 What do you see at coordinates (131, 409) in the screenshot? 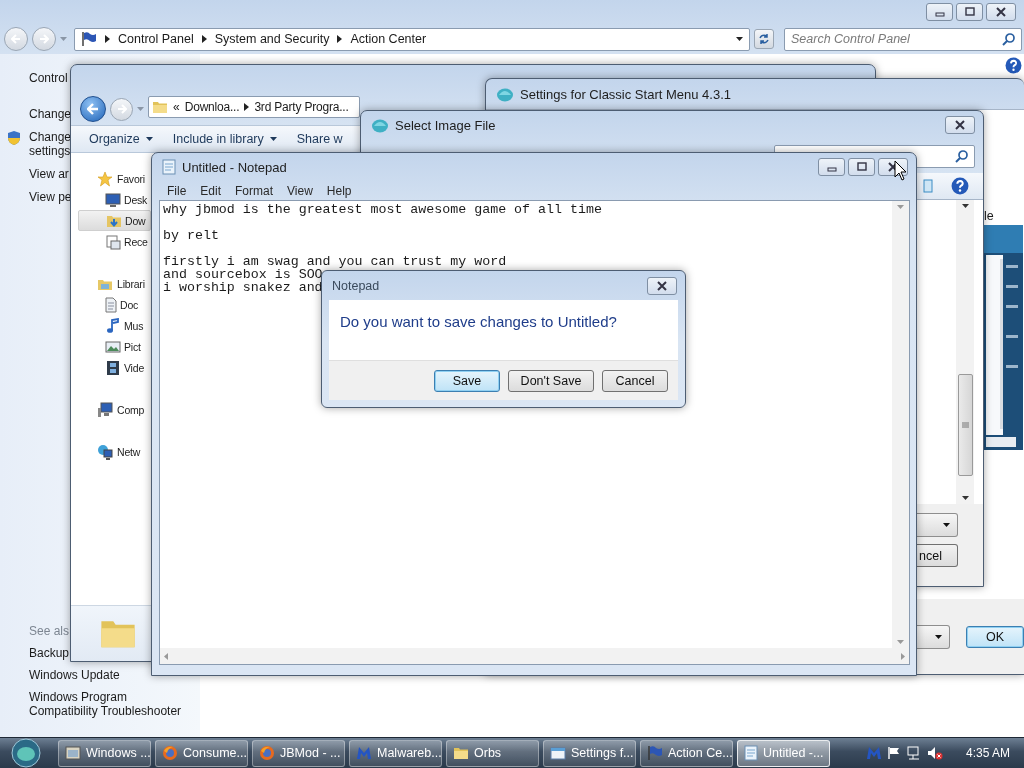
I see `nav-label: Comp` at bounding box center [131, 409].